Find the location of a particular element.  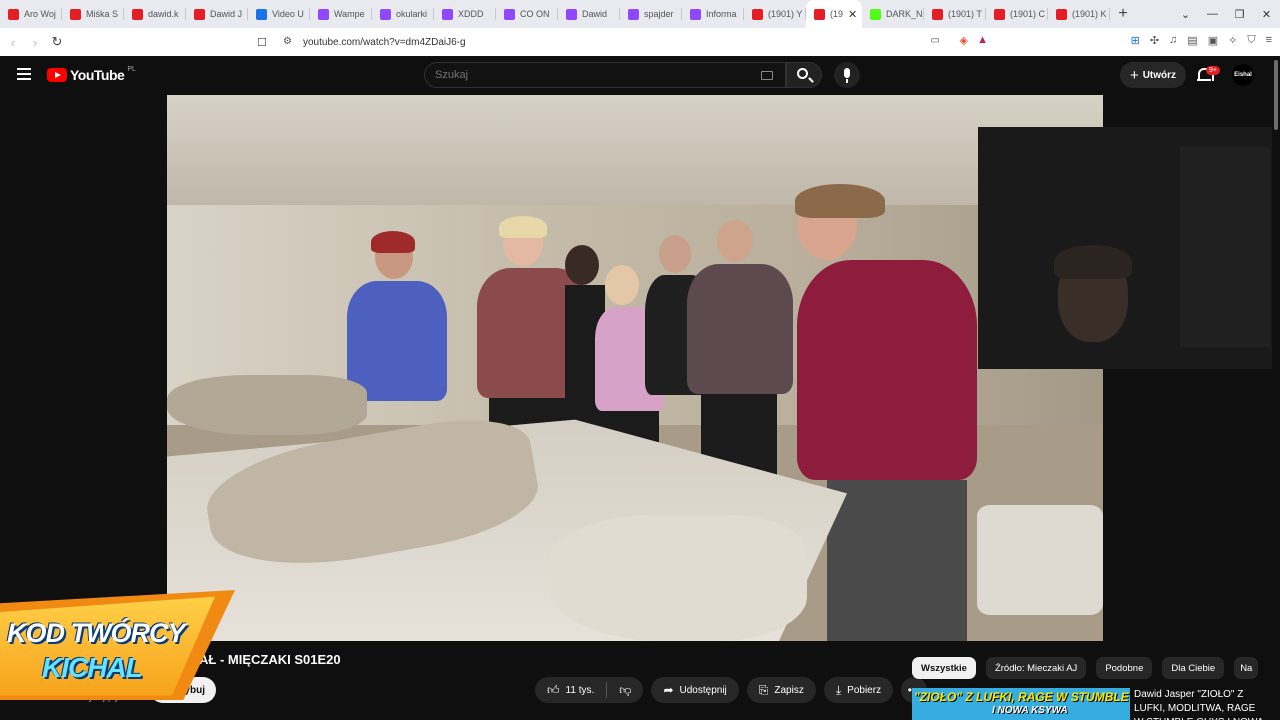

browser-tab: okularki is located at coordinates (403, 14).